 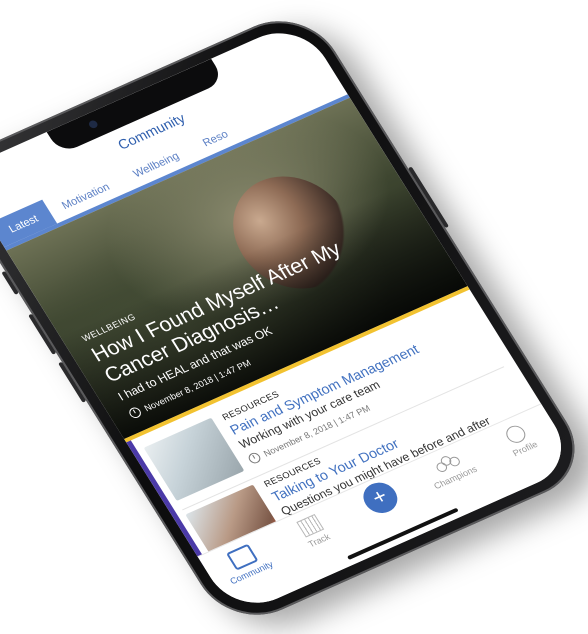 I want to click on plus-icon: +, so click(x=380, y=498).